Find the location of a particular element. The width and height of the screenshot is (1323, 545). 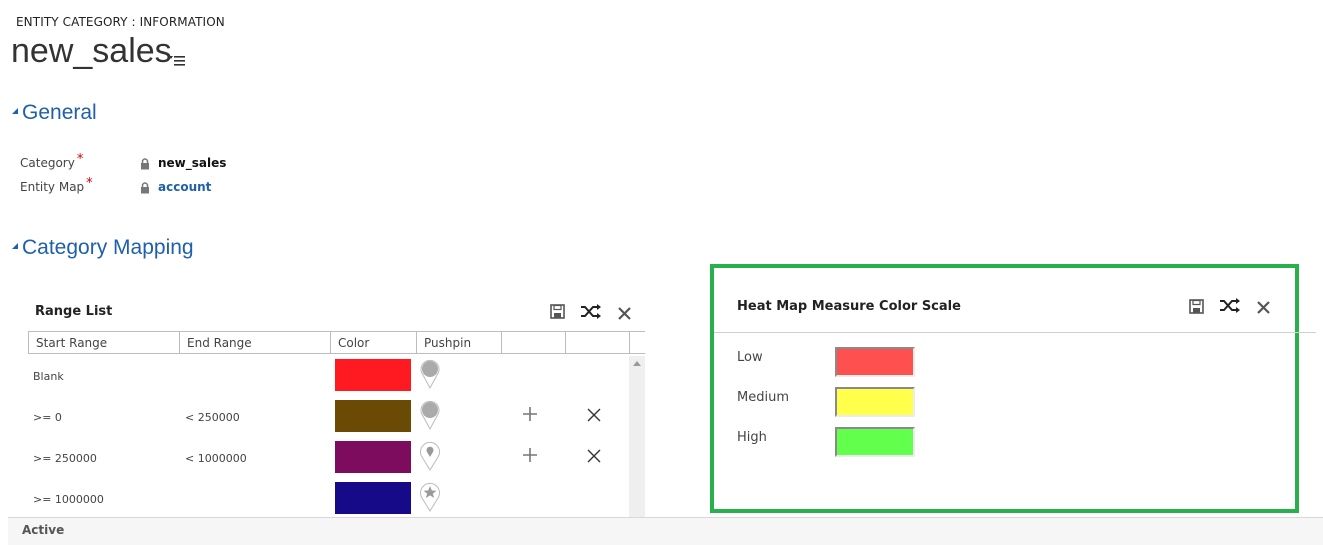

heat-level-high-swatch is located at coordinates (875, 442).